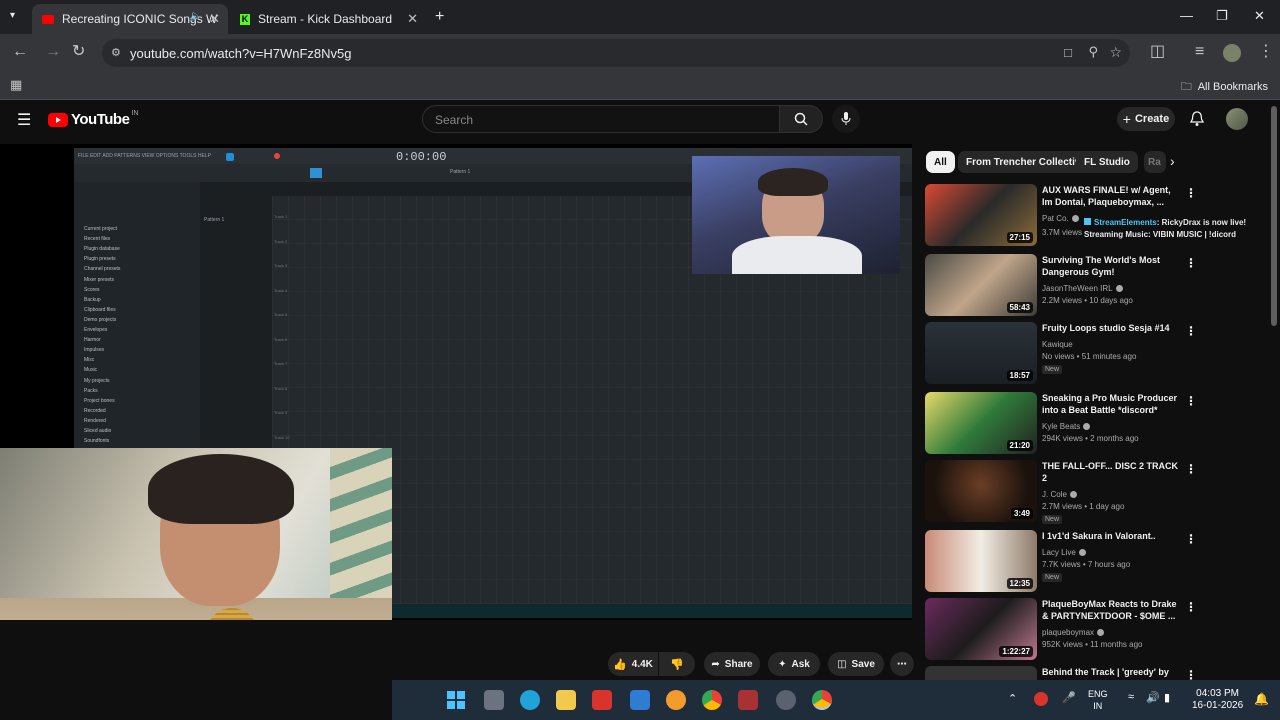 The image size is (1280, 720). What do you see at coordinates (1093, 52) in the screenshot?
I see `zoom-icon: ⚲` at bounding box center [1093, 52].